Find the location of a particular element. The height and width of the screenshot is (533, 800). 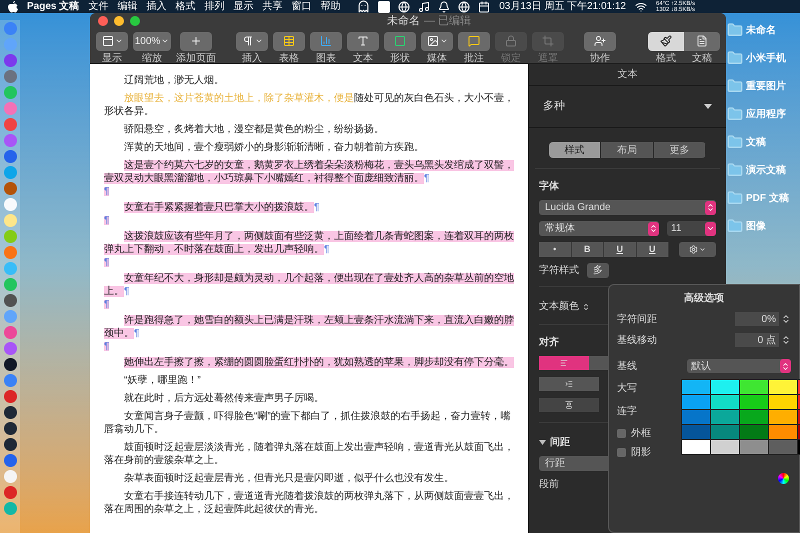

section-label: 对齐 is located at coordinates (549, 342).